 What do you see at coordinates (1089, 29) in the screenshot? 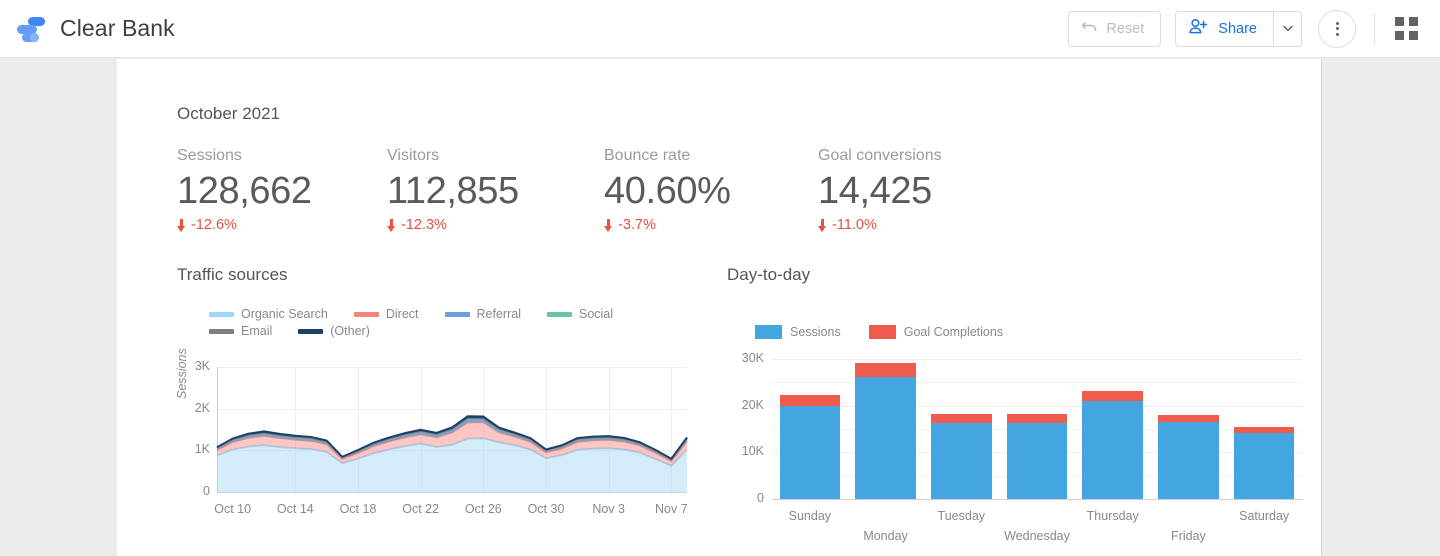
I see `undo-arrow-icon` at bounding box center [1089, 29].